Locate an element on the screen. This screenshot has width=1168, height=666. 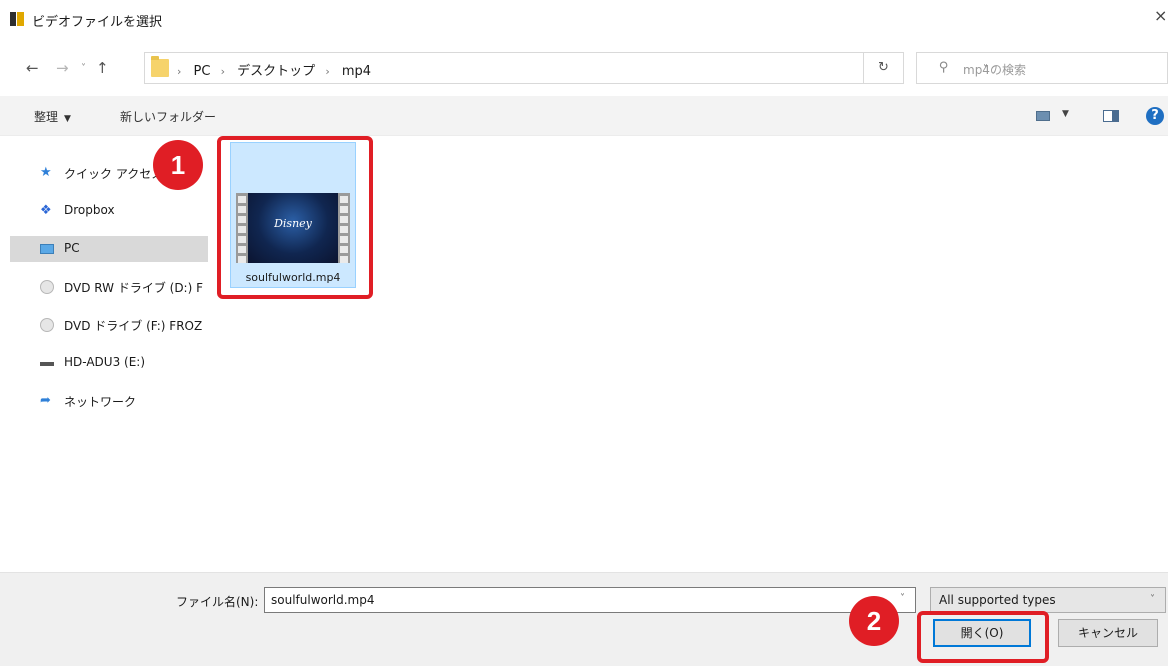
nav-item-dropbox: ❖ Dropbox is located at coordinates (109, 211).